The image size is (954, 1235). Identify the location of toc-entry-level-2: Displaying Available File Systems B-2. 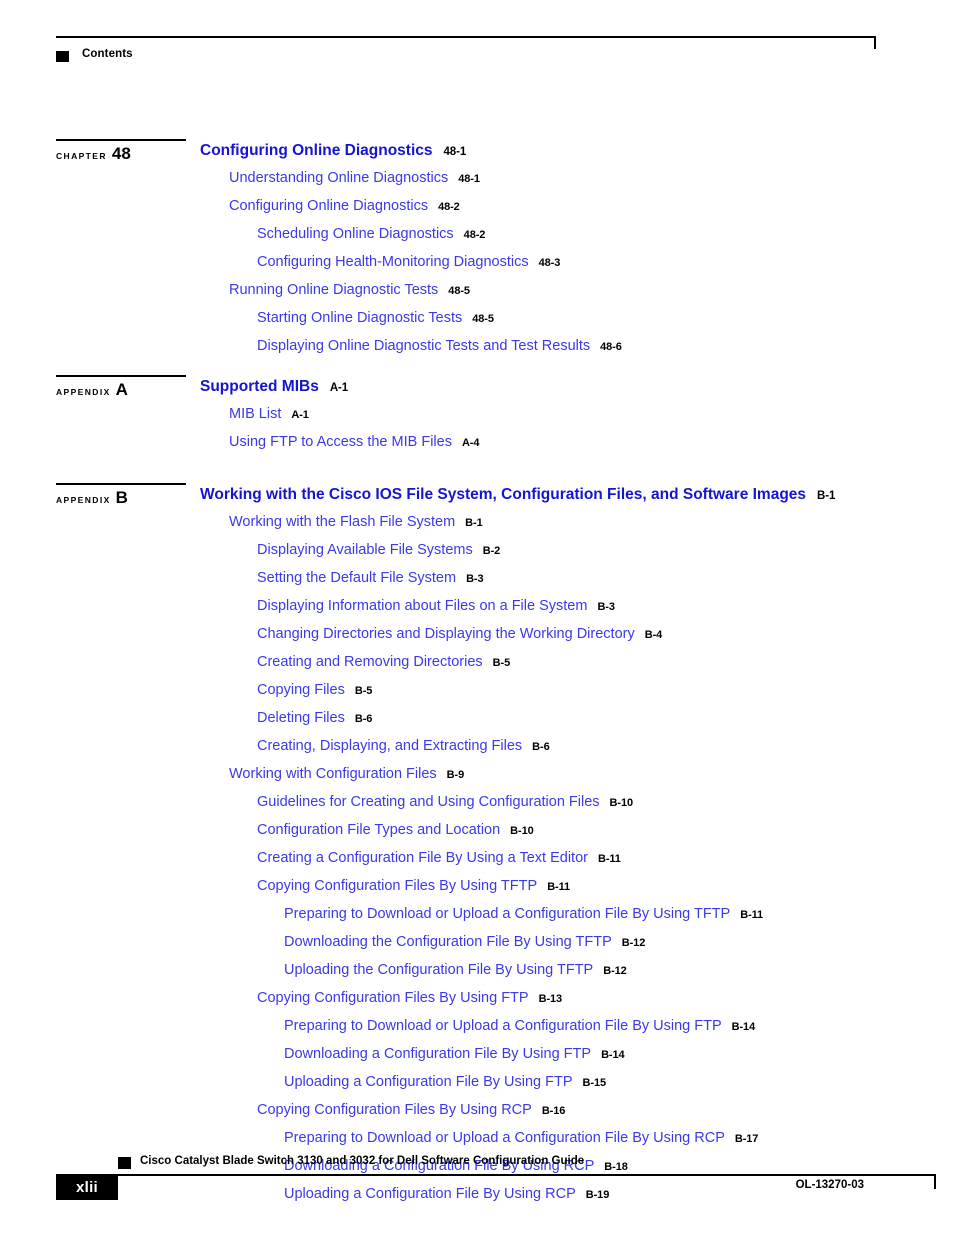
(378, 550).